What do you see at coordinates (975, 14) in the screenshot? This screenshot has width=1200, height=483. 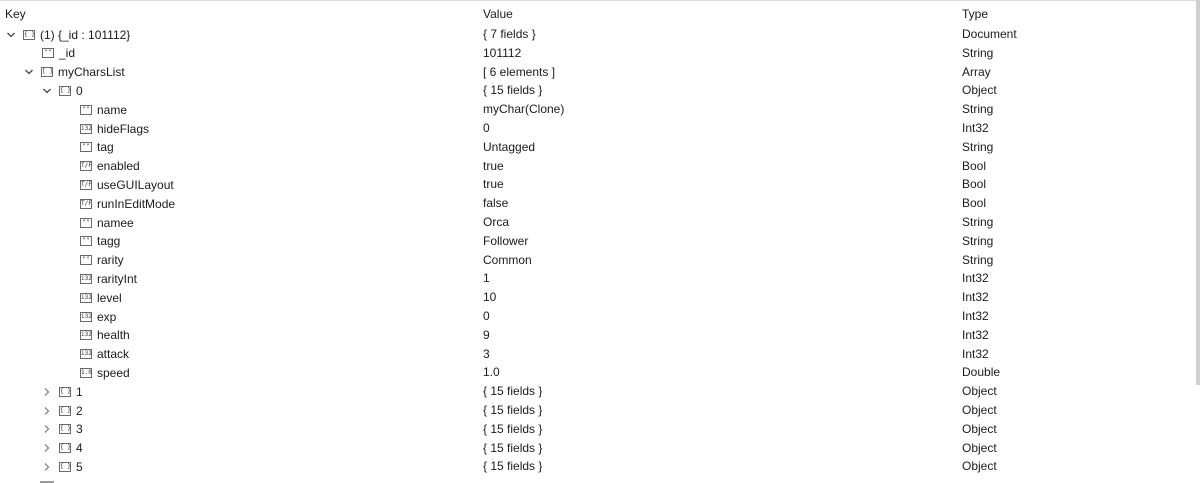 I see `column-header-type: Type` at bounding box center [975, 14].